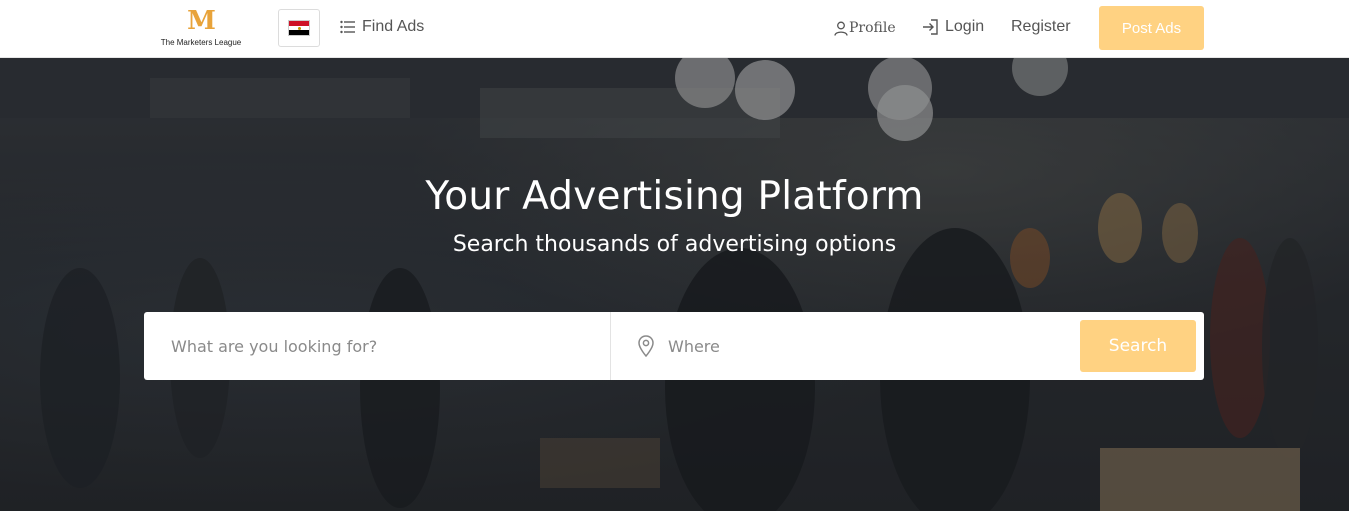  Describe the element at coordinates (872, 28) in the screenshot. I see `profile-label: Profile` at that location.